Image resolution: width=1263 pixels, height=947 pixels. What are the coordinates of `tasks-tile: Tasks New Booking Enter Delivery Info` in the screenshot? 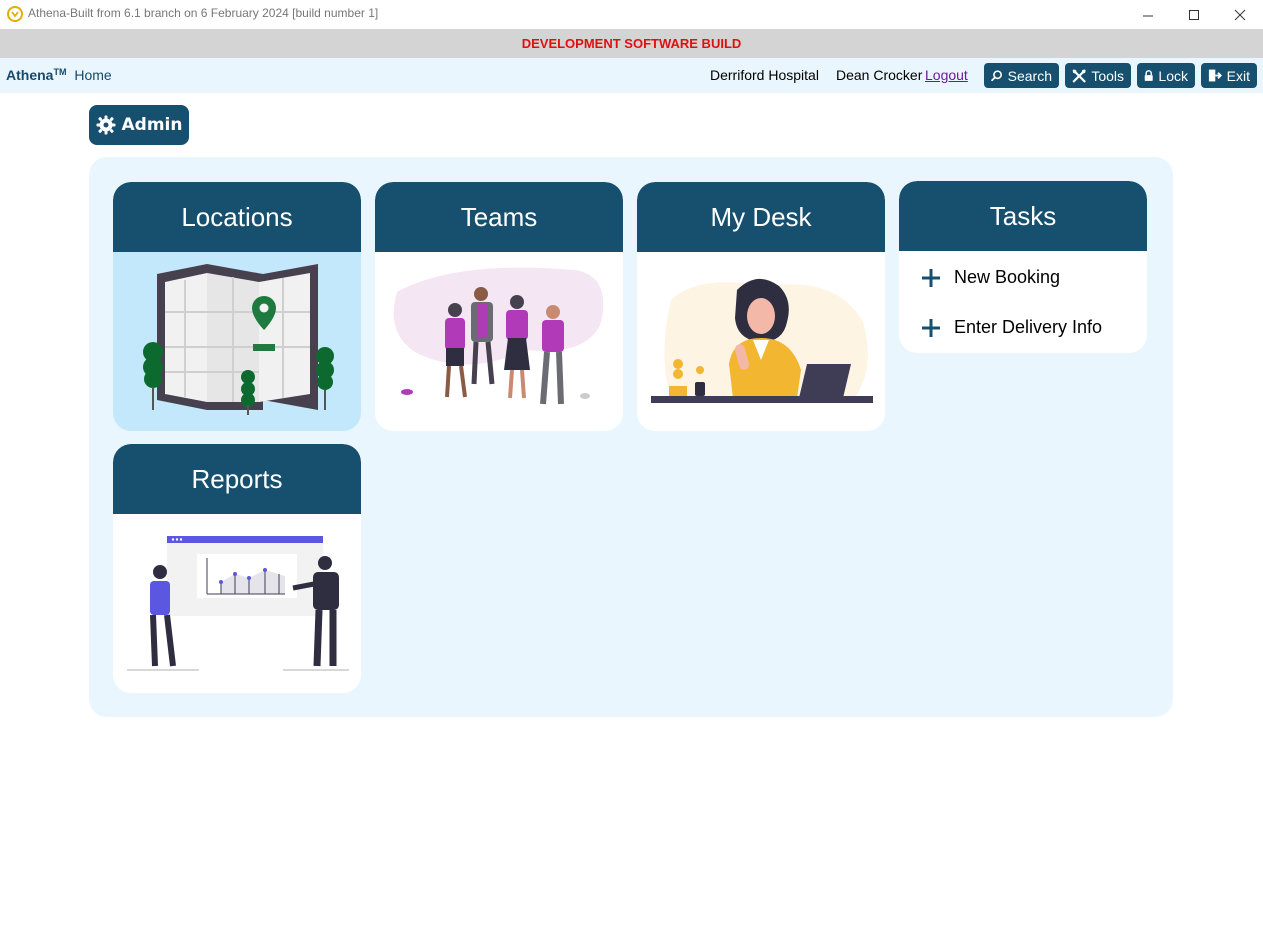 It's located at (1023, 267).